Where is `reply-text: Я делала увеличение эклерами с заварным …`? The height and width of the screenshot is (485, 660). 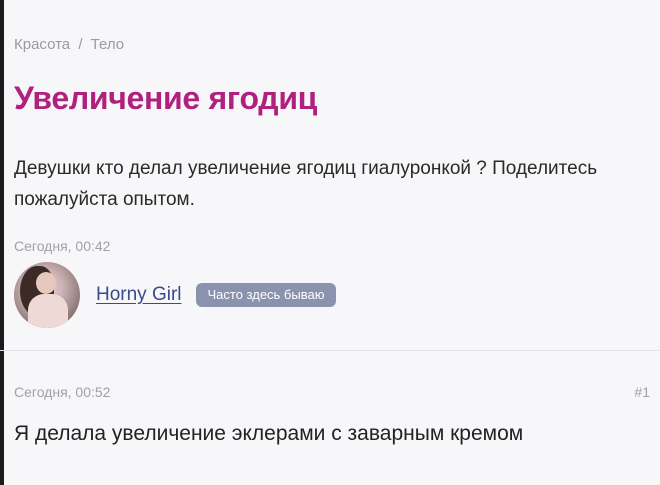 reply-text: Я делала увеличение эклерами с заварным … is located at coordinates (269, 433).